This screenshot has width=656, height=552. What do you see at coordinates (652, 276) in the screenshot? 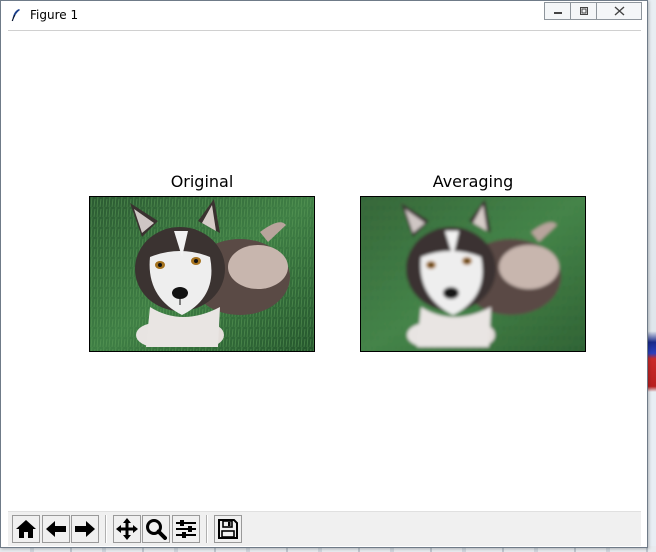
I see `desktop-background-right` at bounding box center [652, 276].